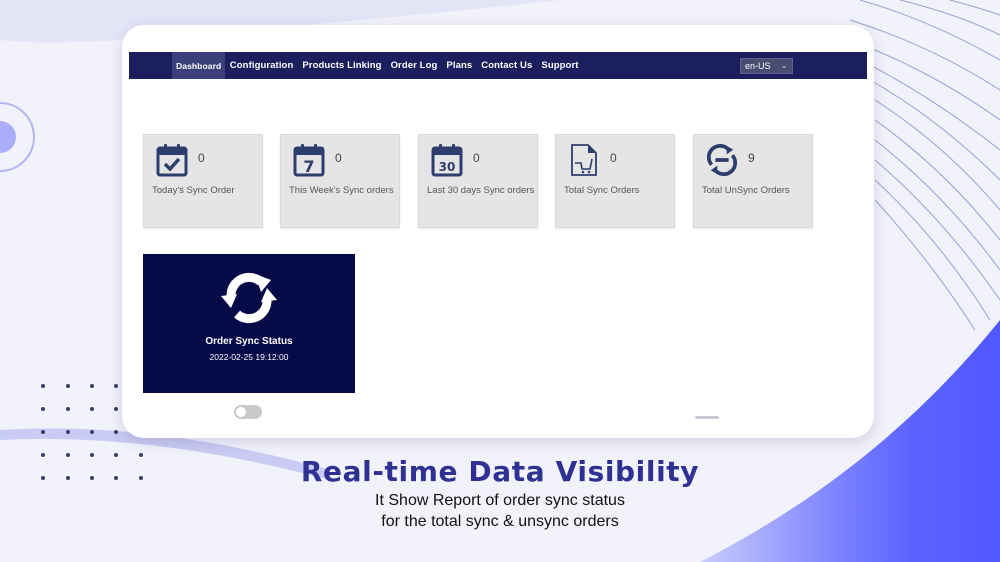 The height and width of the screenshot is (562, 1000). I want to click on cart-document-icon, so click(584, 160).